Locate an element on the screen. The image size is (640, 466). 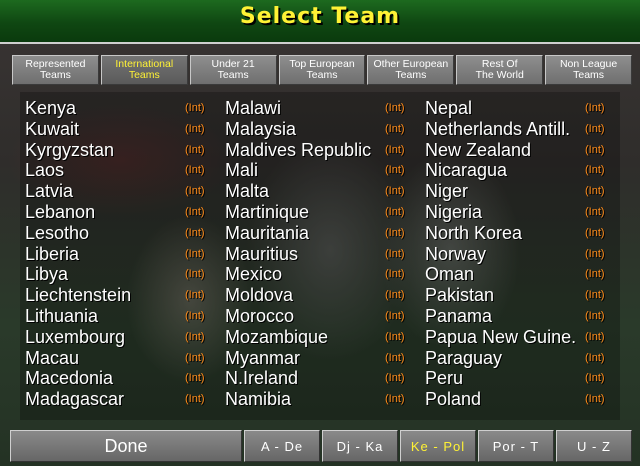
title-bar: Select Team is located at coordinates (320, 22).